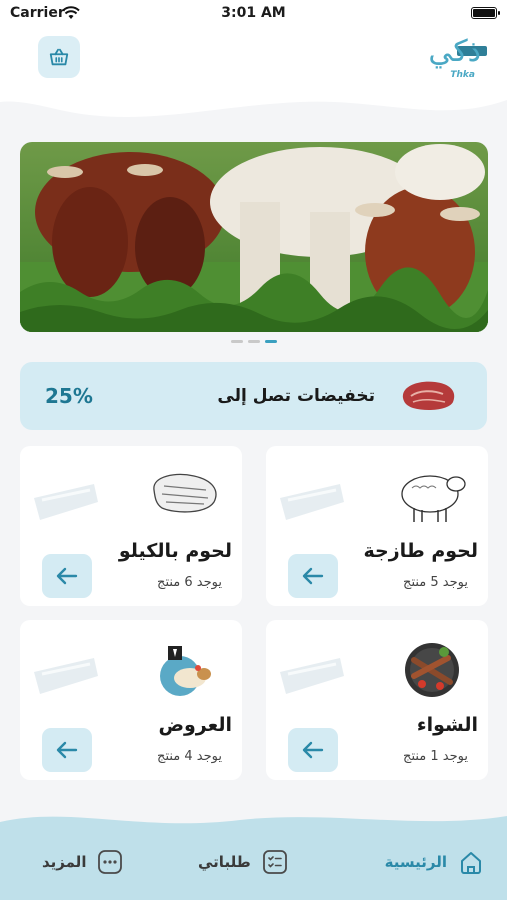 The image size is (507, 900). What do you see at coordinates (195, 725) in the screenshot?
I see `category-title: العروض` at bounding box center [195, 725].